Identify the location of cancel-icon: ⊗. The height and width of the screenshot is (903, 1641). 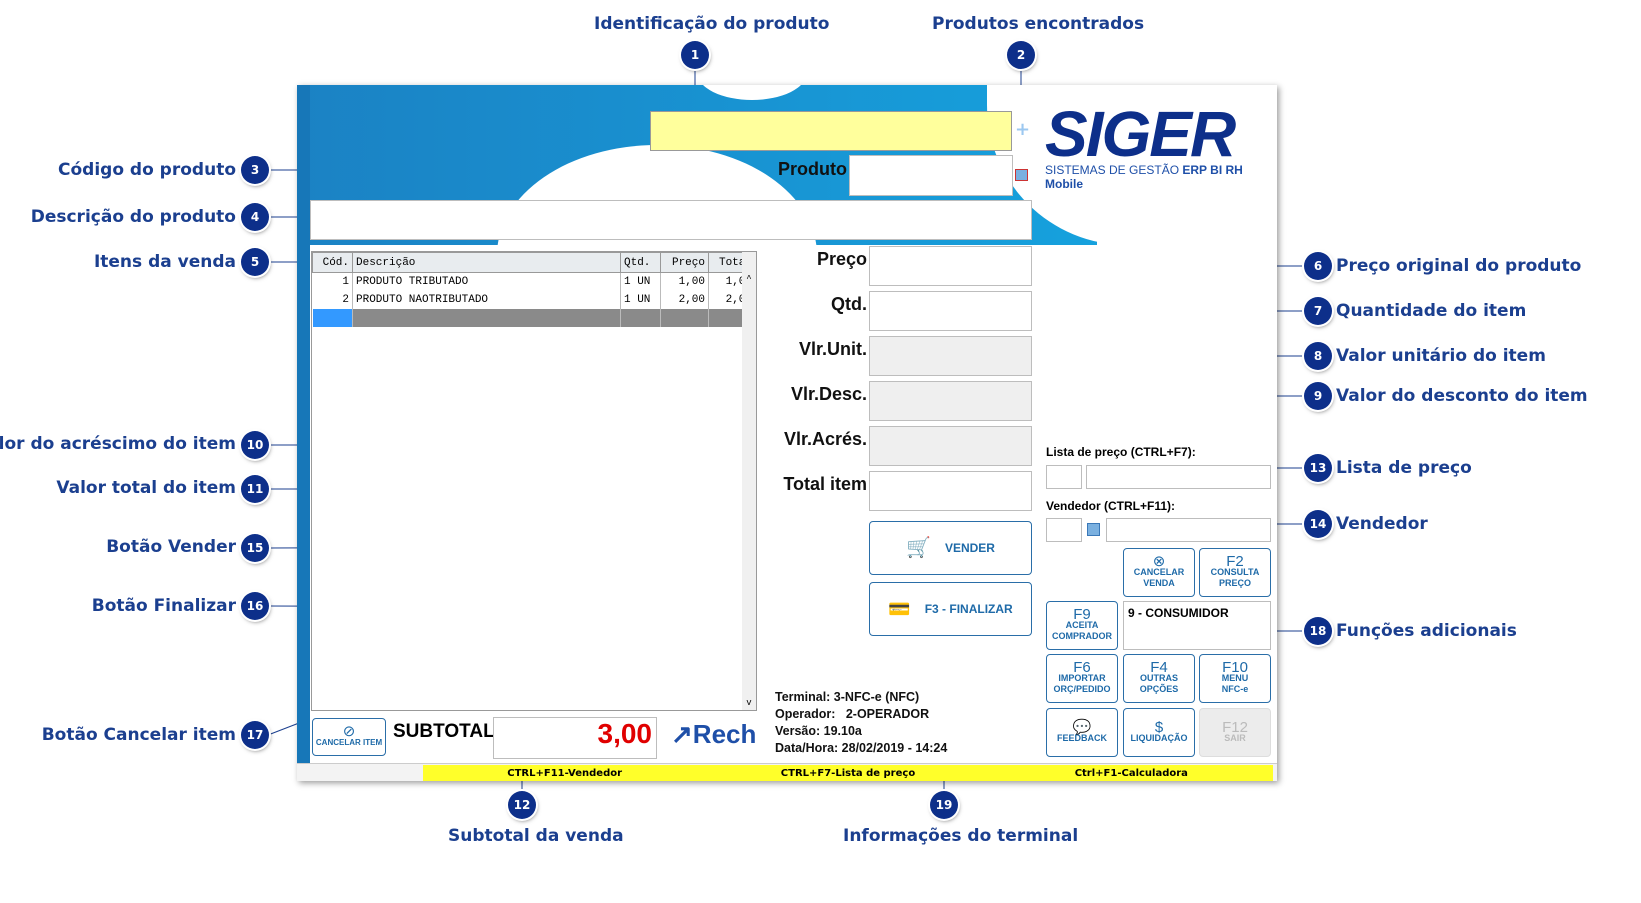
(1159, 561).